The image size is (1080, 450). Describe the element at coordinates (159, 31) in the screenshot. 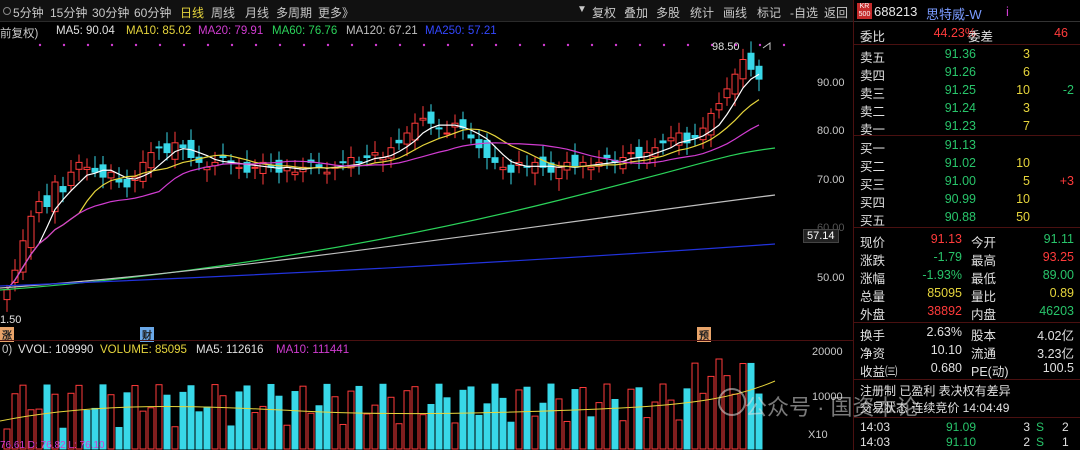

I see `ma10-label: MA10: 85.02` at that location.